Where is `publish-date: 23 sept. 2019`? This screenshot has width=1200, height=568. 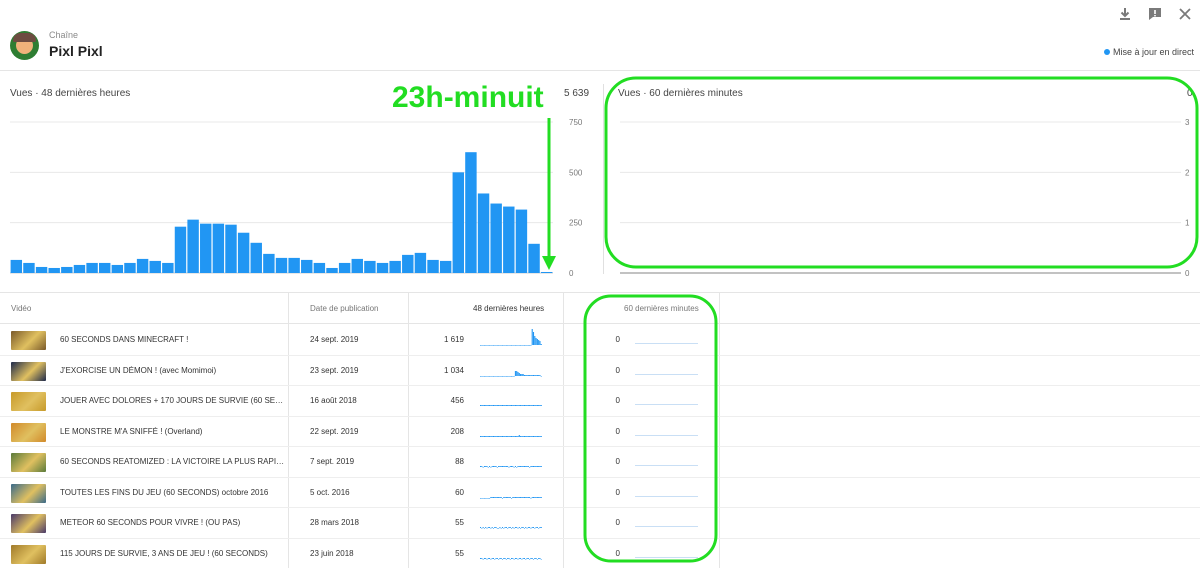
publish-date: 23 sept. 2019 is located at coordinates (334, 370).